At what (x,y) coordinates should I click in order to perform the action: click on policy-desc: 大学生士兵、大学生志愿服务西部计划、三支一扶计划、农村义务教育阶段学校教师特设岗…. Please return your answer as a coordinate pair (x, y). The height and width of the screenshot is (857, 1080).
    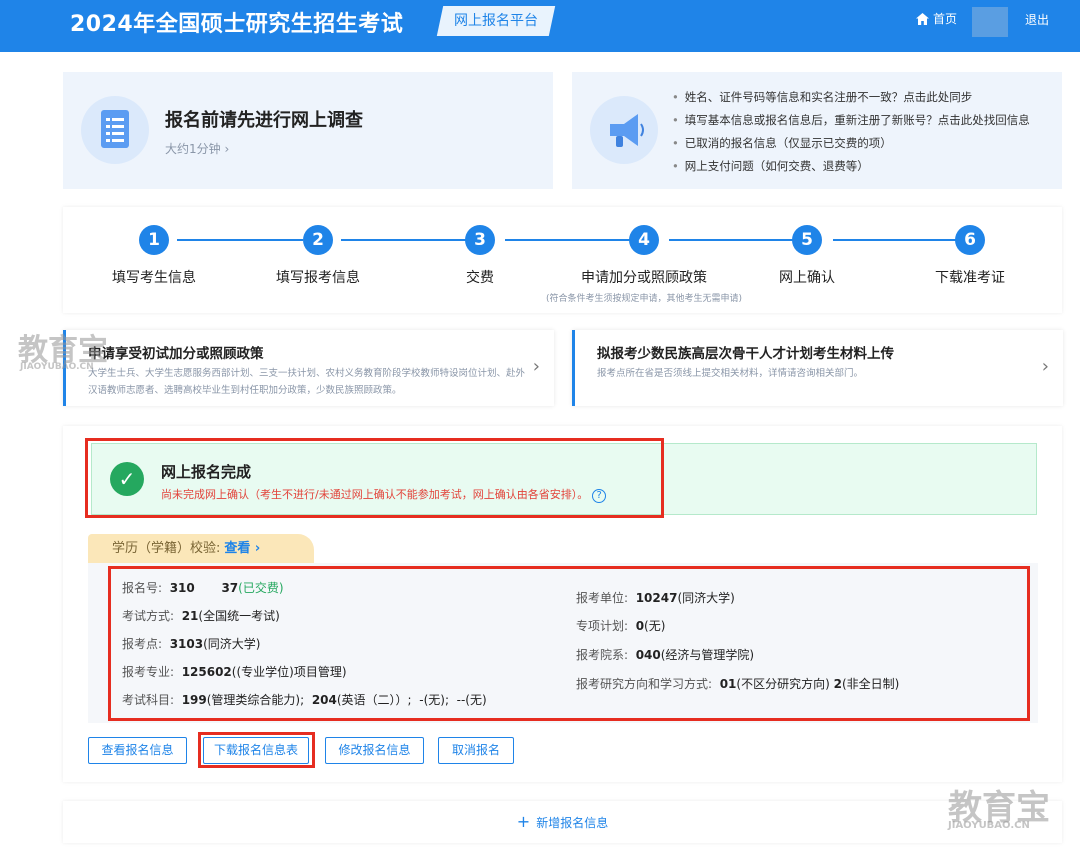
    Looking at the image, I should click on (307, 382).